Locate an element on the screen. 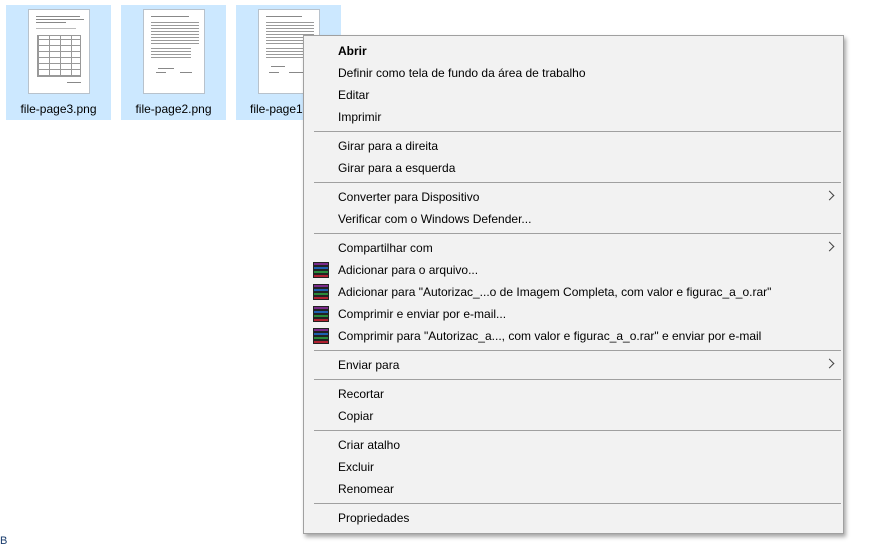  menu-item-rename: Renomear is located at coordinates (573, 489).